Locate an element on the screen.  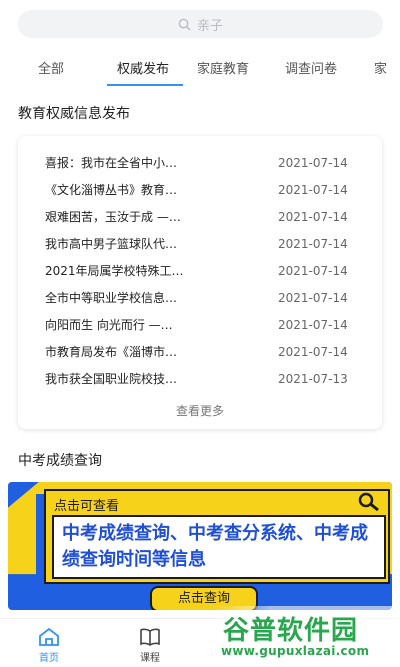
banner-text-panel: 中考成绩查询、中考查分系统、中考成绩查询时间等信息 is located at coordinates (219, 547).